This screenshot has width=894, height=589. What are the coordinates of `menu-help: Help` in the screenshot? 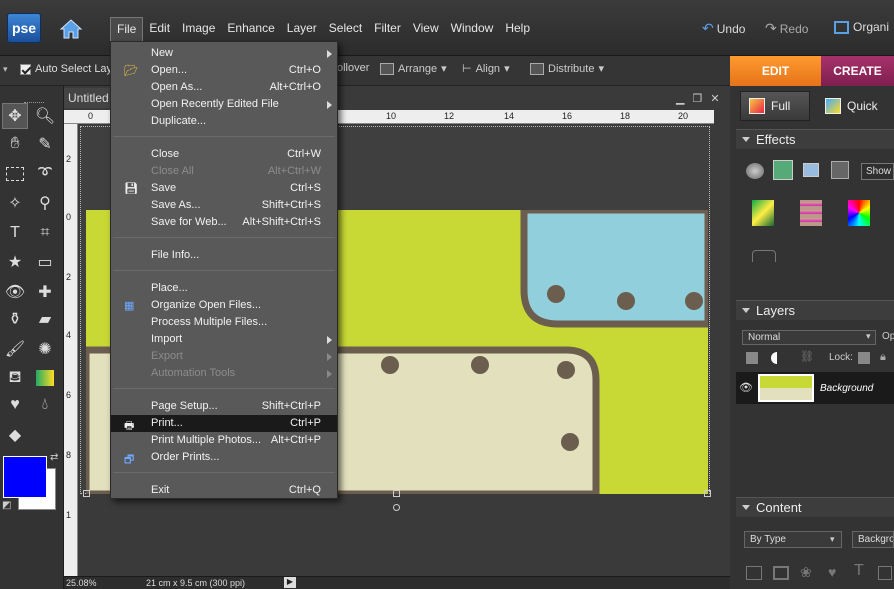 It's located at (517, 29).